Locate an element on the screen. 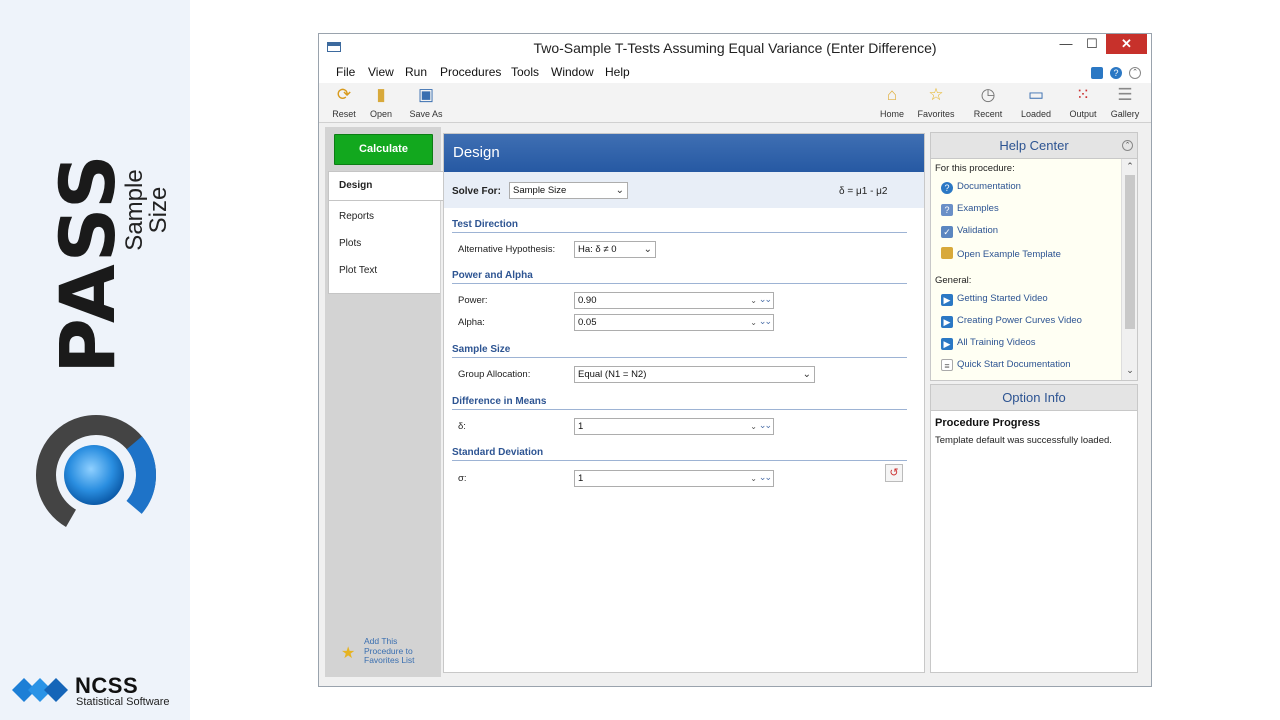  favorites-button: ☆ Favorites is located at coordinates (936, 102).